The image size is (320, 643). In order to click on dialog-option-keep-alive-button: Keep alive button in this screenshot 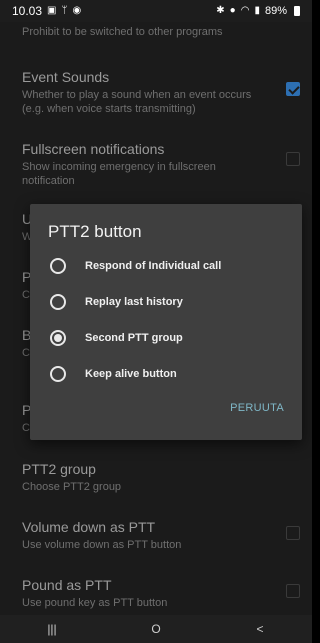, I will do `click(166, 374)`.